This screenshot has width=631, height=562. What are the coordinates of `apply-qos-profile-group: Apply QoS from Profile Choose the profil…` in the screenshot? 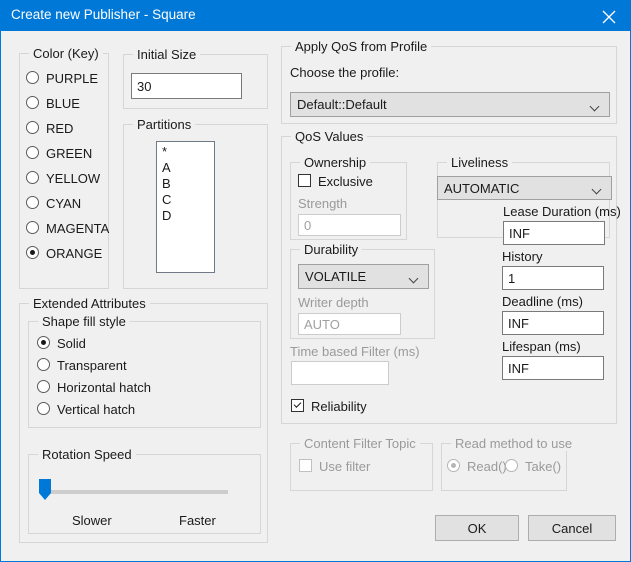 It's located at (449, 81).